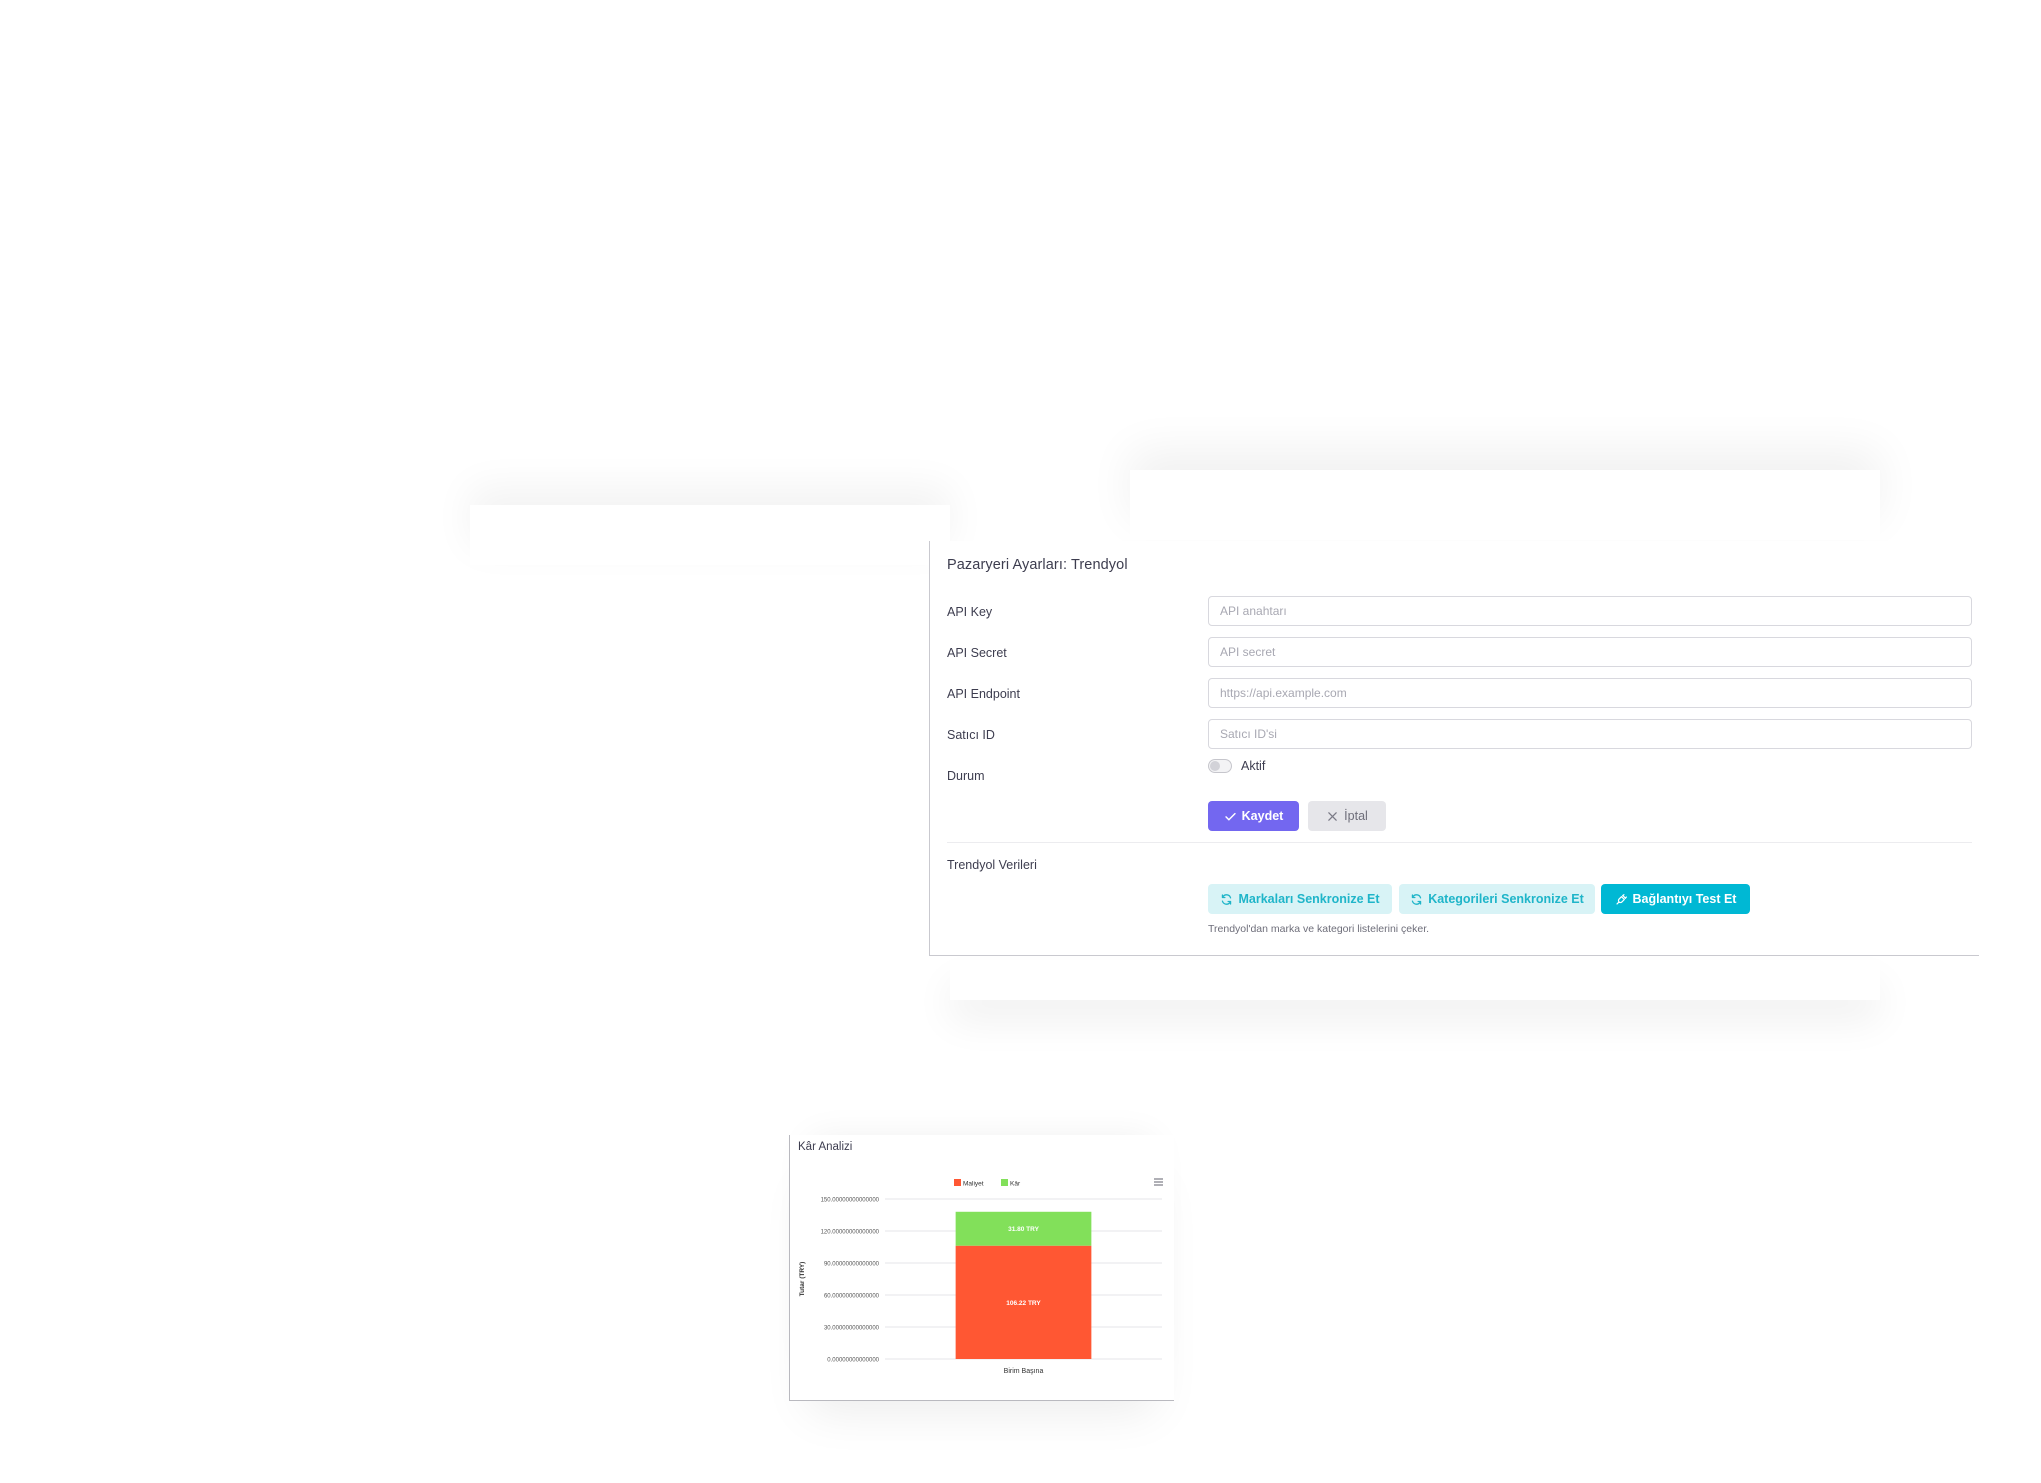  What do you see at coordinates (1590, 693) in the screenshot?
I see `api-endpoint-input` at bounding box center [1590, 693].